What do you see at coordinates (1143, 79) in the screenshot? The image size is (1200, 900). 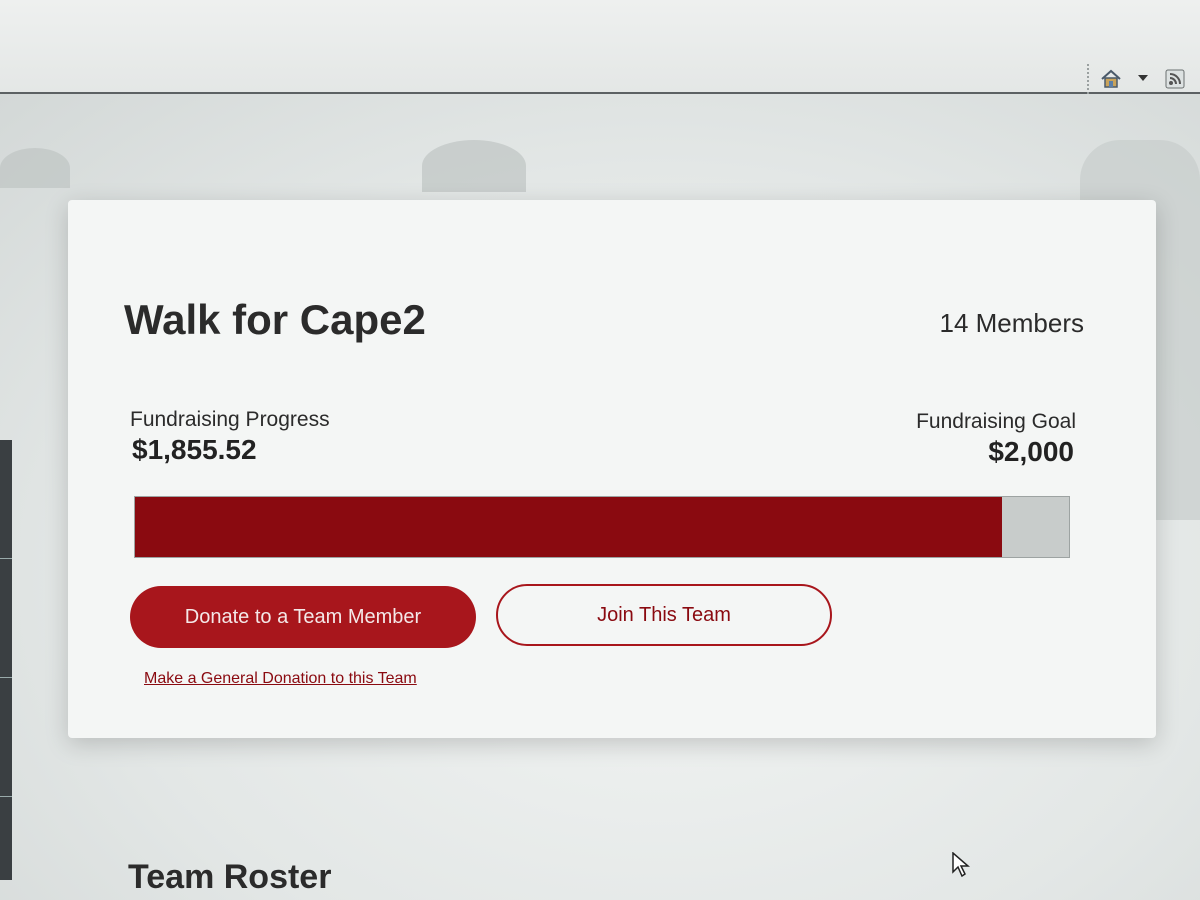 I see `dropdown-arrow-icon` at bounding box center [1143, 79].